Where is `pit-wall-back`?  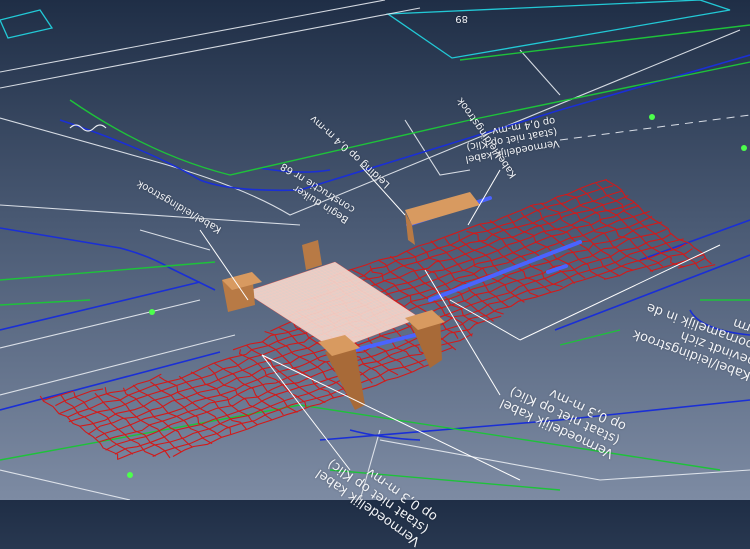
pit-wall-back is located at coordinates (312, 255).